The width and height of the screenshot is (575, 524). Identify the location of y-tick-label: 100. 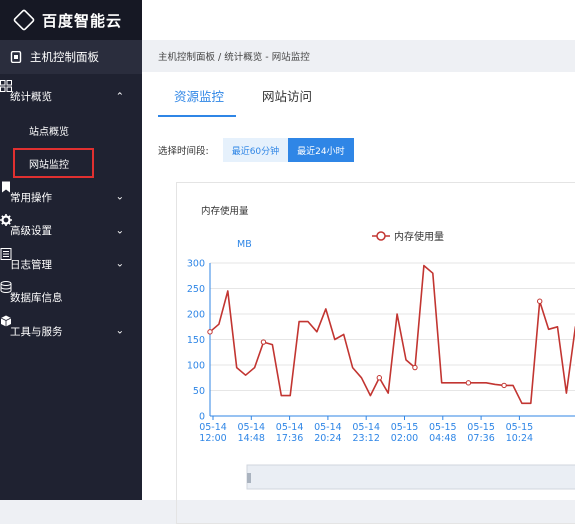
(196, 366).